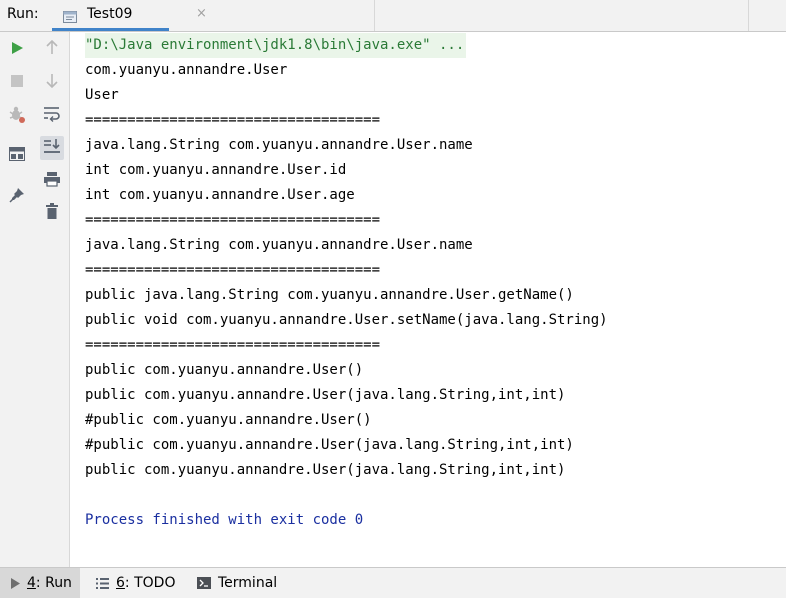  Describe the element at coordinates (70, 15) in the screenshot. I see `run-config-icon` at that location.